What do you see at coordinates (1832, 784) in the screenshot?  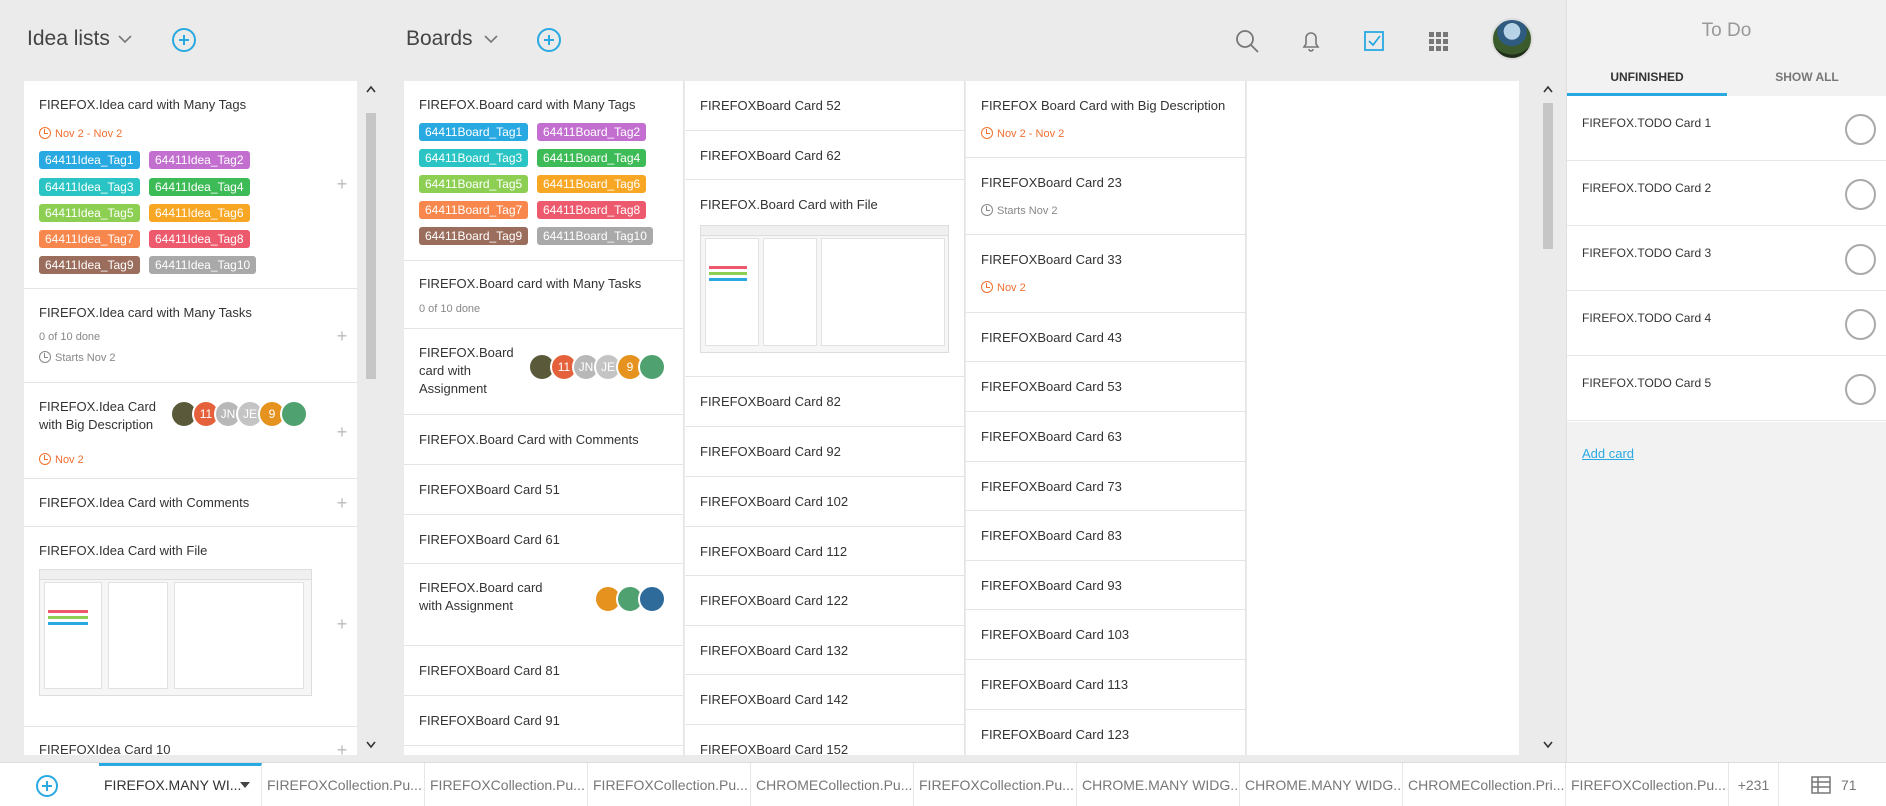 I see `widget-list-button: 71` at bounding box center [1832, 784].